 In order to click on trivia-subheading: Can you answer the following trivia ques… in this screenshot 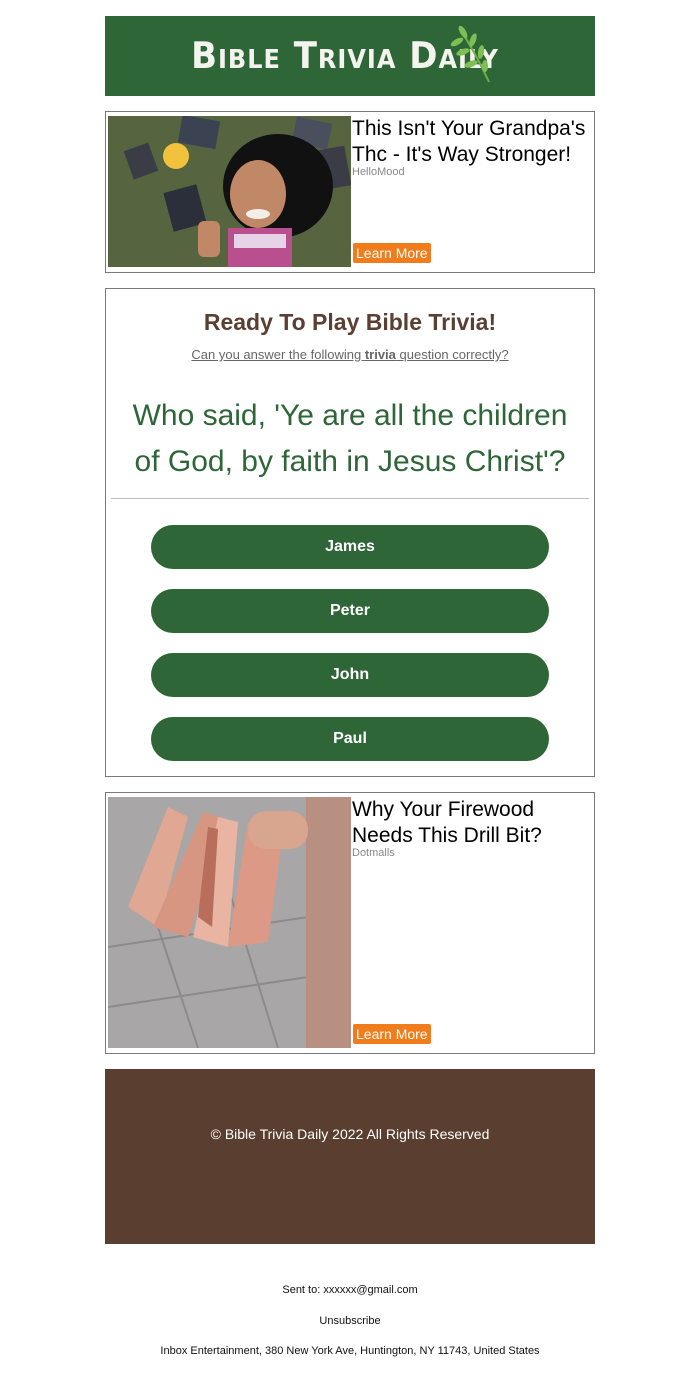, I will do `click(350, 354)`.